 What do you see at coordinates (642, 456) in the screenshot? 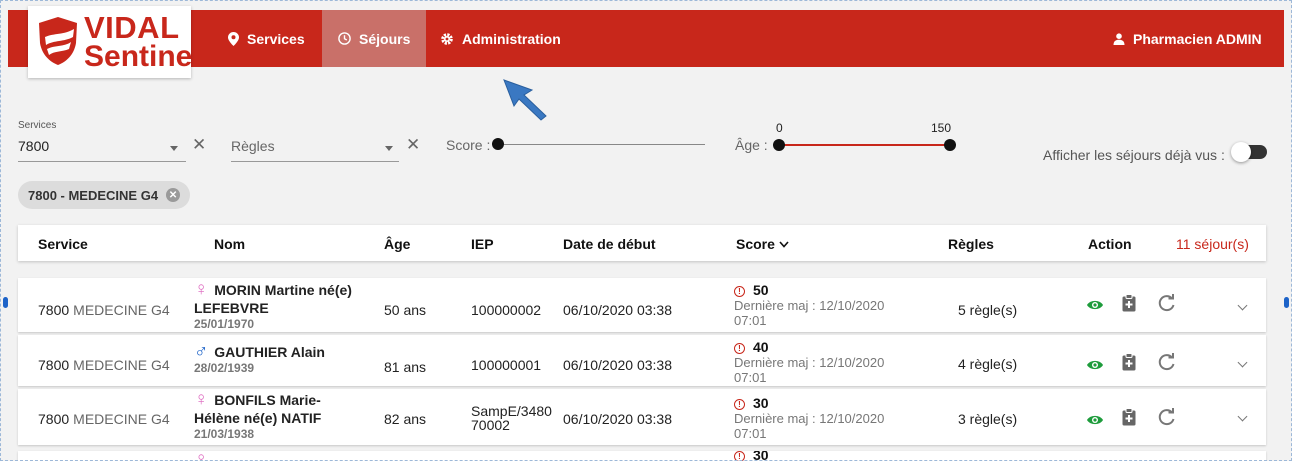
I see `table-row-partial: ! 30 ♀` at bounding box center [642, 456].